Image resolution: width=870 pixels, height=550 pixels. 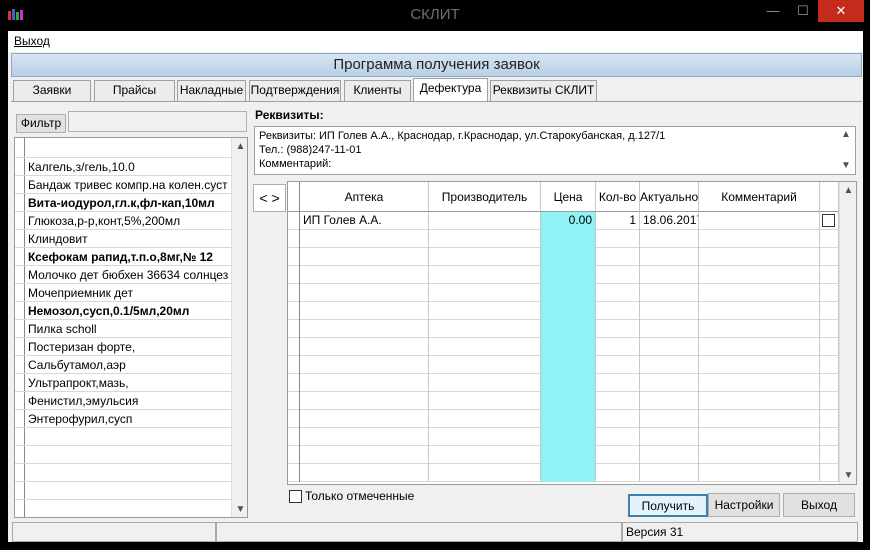 What do you see at coordinates (669, 197) in the screenshot?
I see `col-actual-date: Актуально д` at bounding box center [669, 197].